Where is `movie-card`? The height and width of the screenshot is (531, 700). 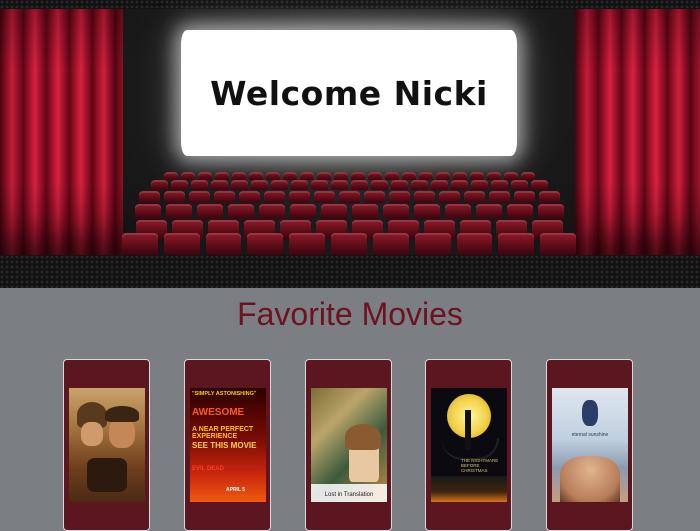
movie-card is located at coordinates (106, 445).